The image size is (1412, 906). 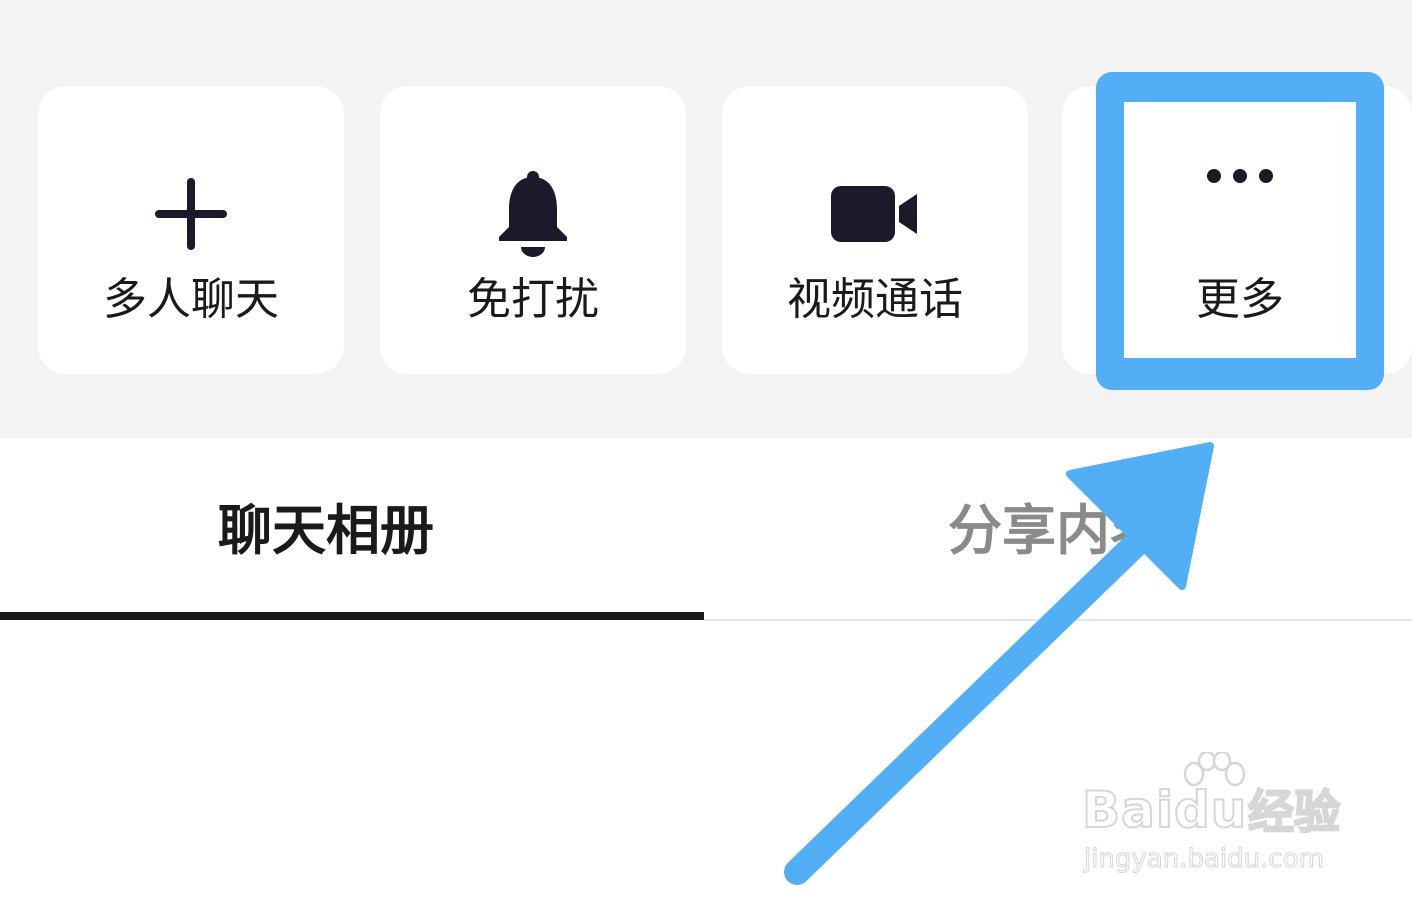 I want to click on group-chat-button: 多人聊天, so click(x=191, y=230).